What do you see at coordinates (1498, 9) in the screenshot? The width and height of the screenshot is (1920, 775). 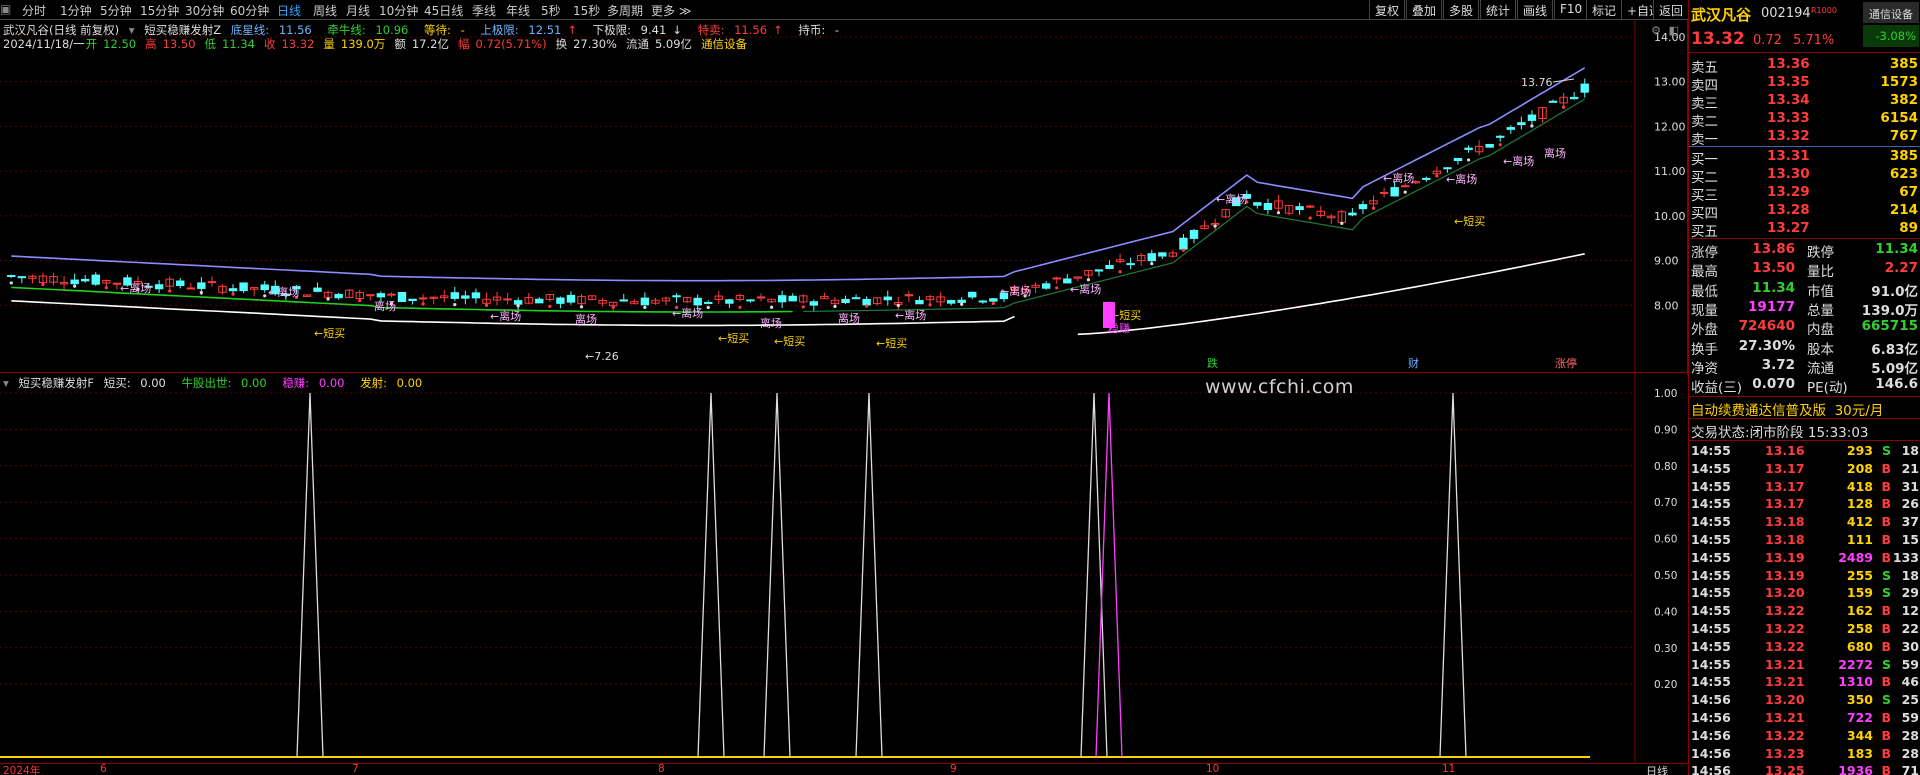 I see `stats-button: 统计` at bounding box center [1498, 9].